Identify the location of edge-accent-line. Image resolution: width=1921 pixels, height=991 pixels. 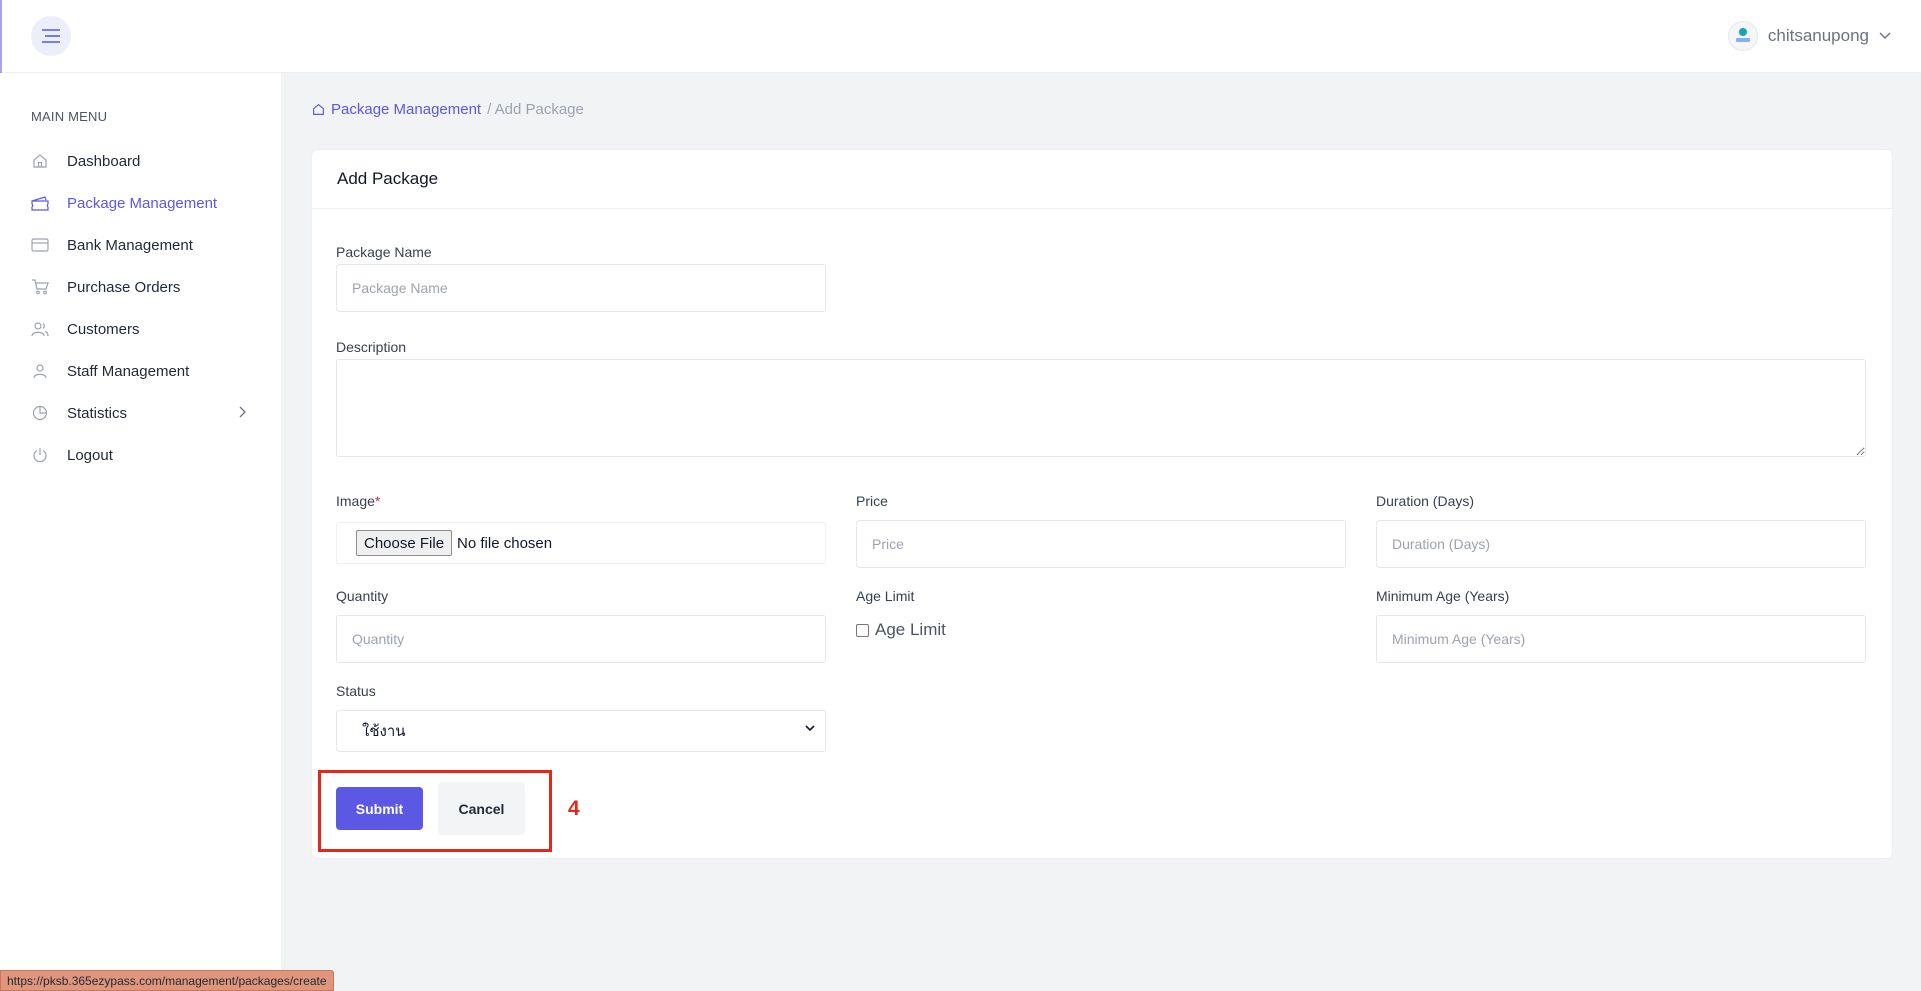
(1, 36).